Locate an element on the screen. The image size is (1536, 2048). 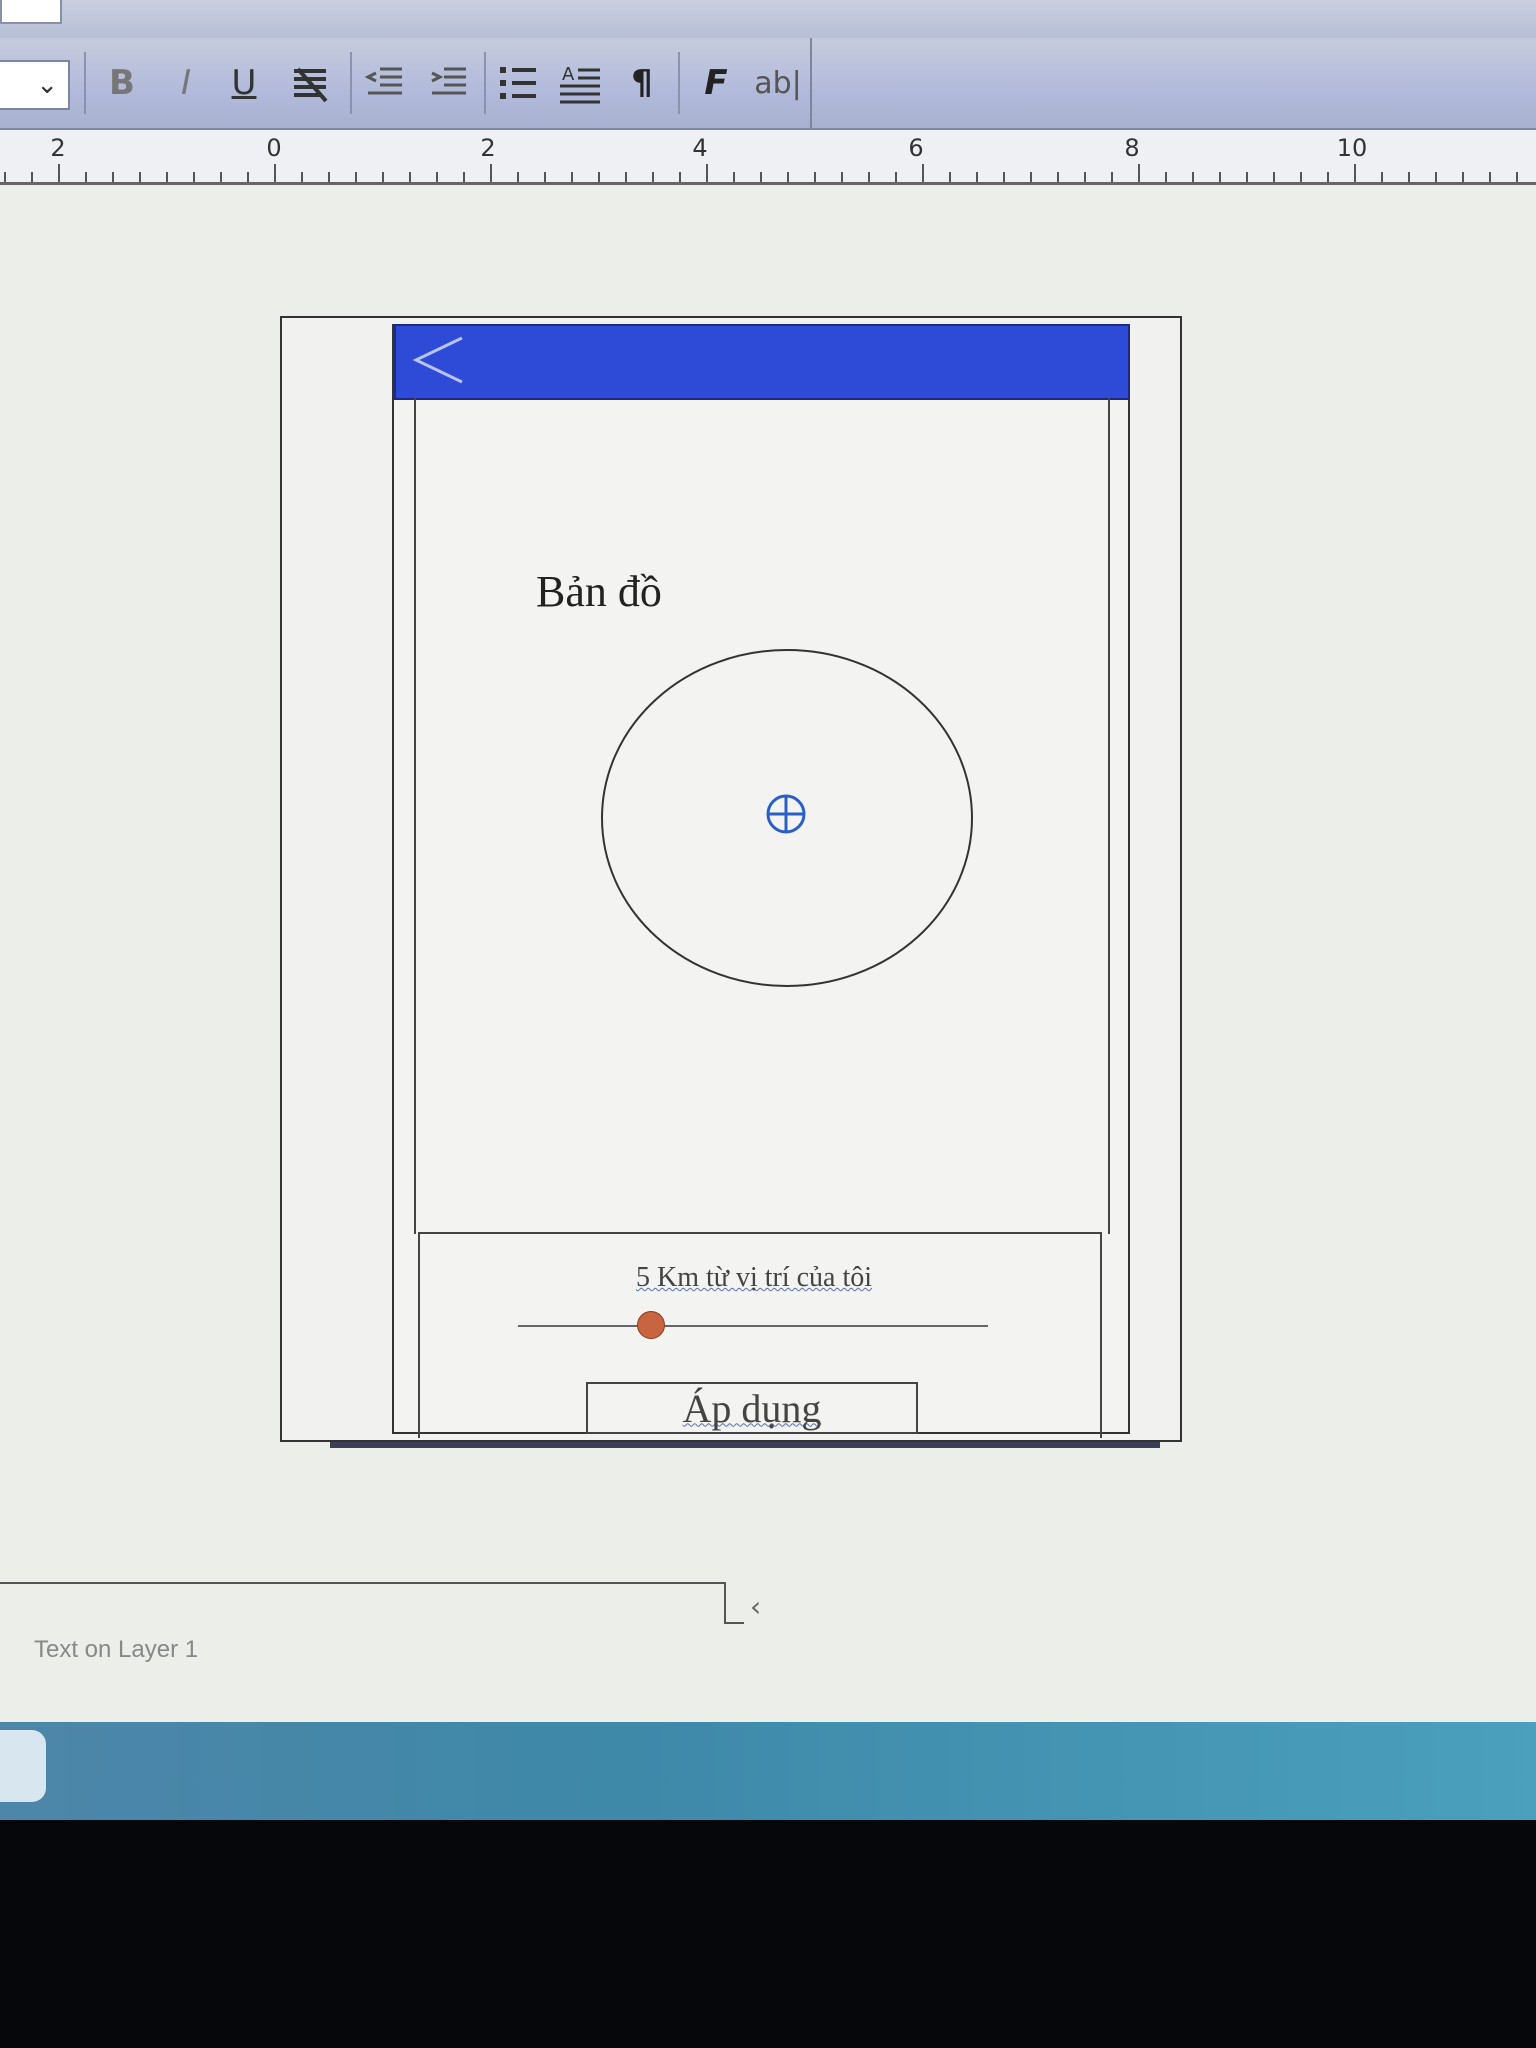
pilcrow-button: ¶ is located at coordinates (642, 83).